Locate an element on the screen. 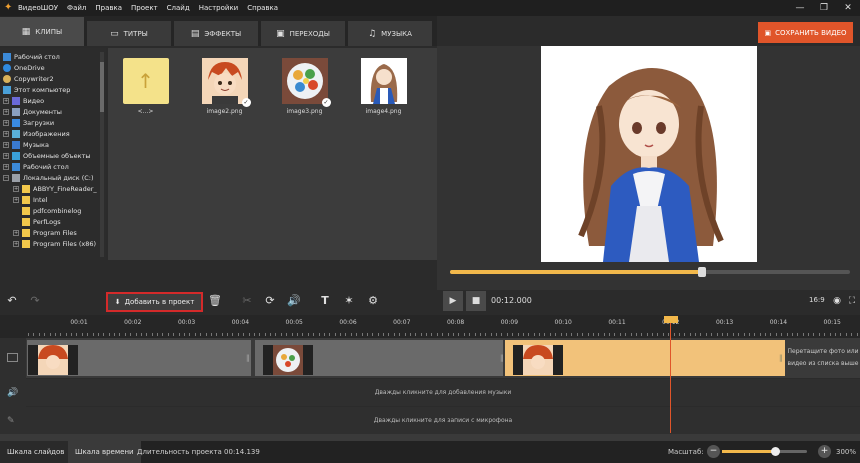 The height and width of the screenshot is (463, 860). add-to-project-button: ⬇ Добавить в проект is located at coordinates (154, 302).